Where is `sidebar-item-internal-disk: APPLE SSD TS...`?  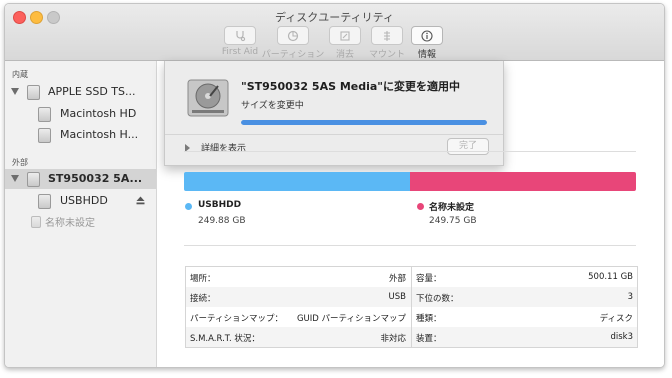
sidebar-item-internal-disk: APPLE SSD TS... is located at coordinates (80, 92).